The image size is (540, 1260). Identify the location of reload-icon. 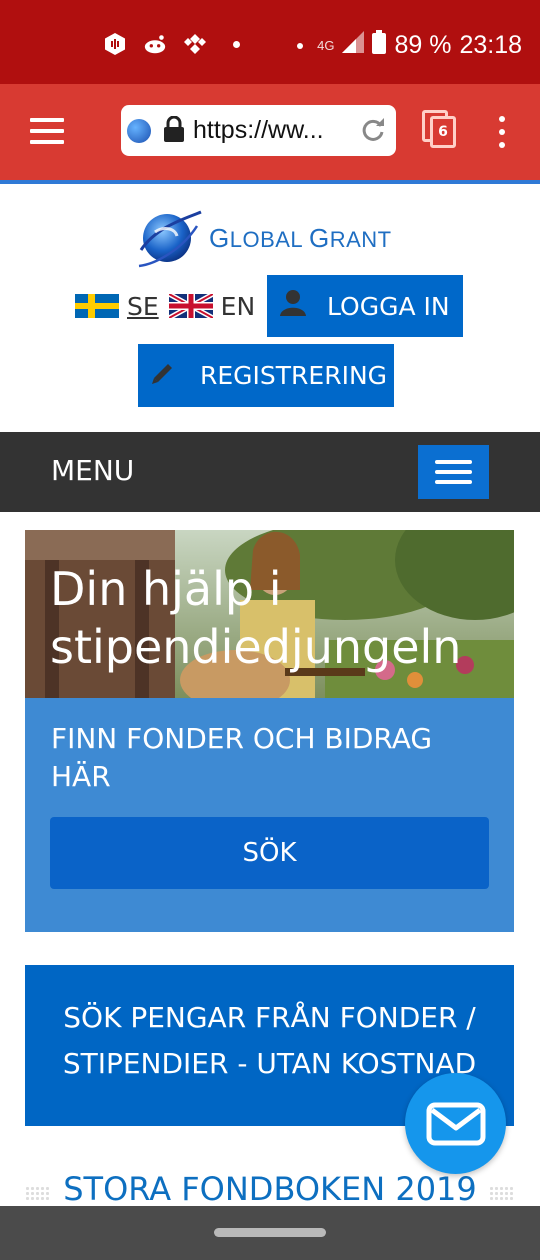
(373, 132).